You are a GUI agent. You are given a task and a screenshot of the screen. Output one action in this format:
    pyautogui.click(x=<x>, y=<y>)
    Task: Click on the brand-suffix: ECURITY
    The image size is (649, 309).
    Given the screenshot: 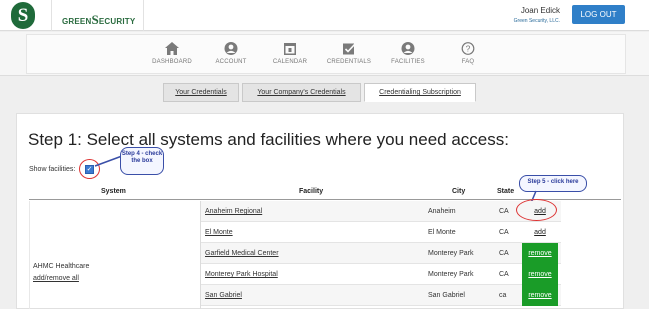 What is the action you would take?
    pyautogui.click(x=117, y=21)
    